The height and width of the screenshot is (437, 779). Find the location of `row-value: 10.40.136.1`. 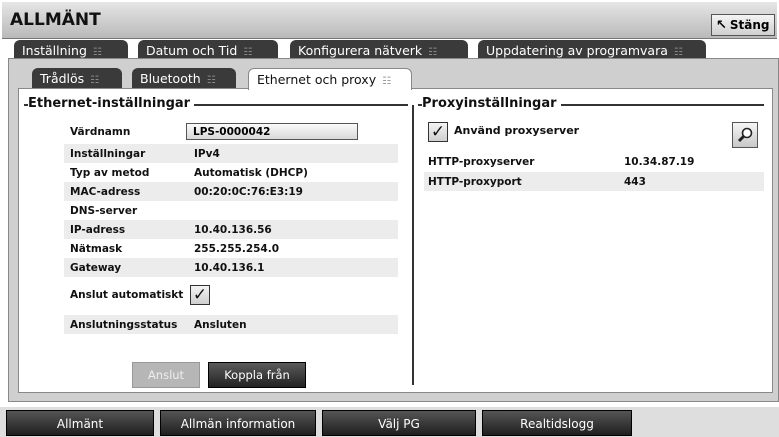

row-value: 10.40.136.1 is located at coordinates (229, 267).